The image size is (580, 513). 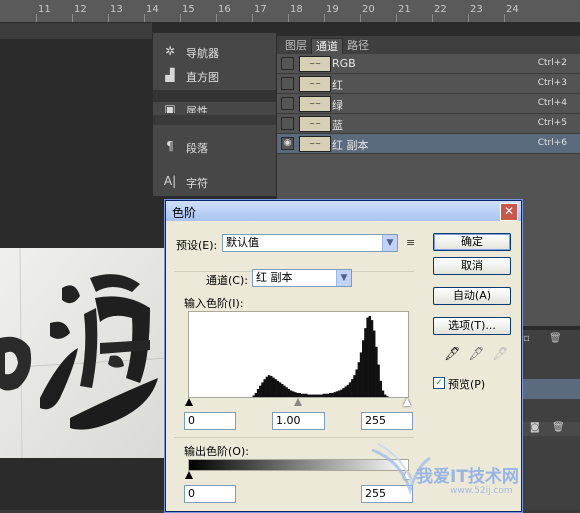 What do you see at coordinates (472, 242) in the screenshot?
I see `ok-button: 确定` at bounding box center [472, 242].